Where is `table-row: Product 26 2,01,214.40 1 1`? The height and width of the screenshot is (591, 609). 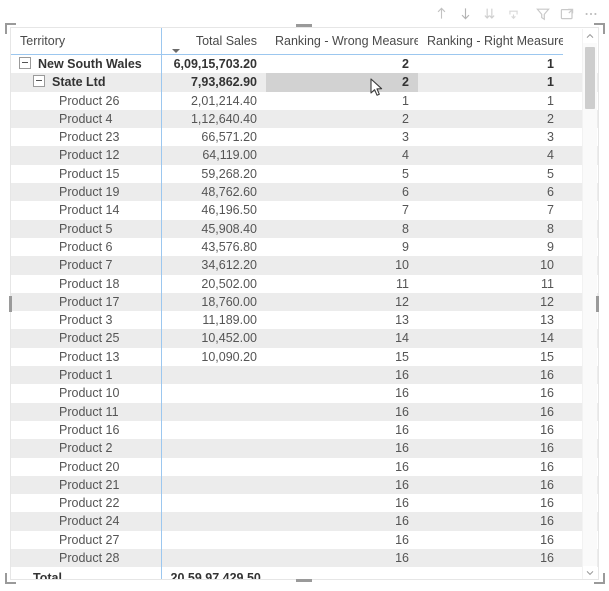
table-row: Product 26 2,01,214.40 1 1 is located at coordinates (304, 100).